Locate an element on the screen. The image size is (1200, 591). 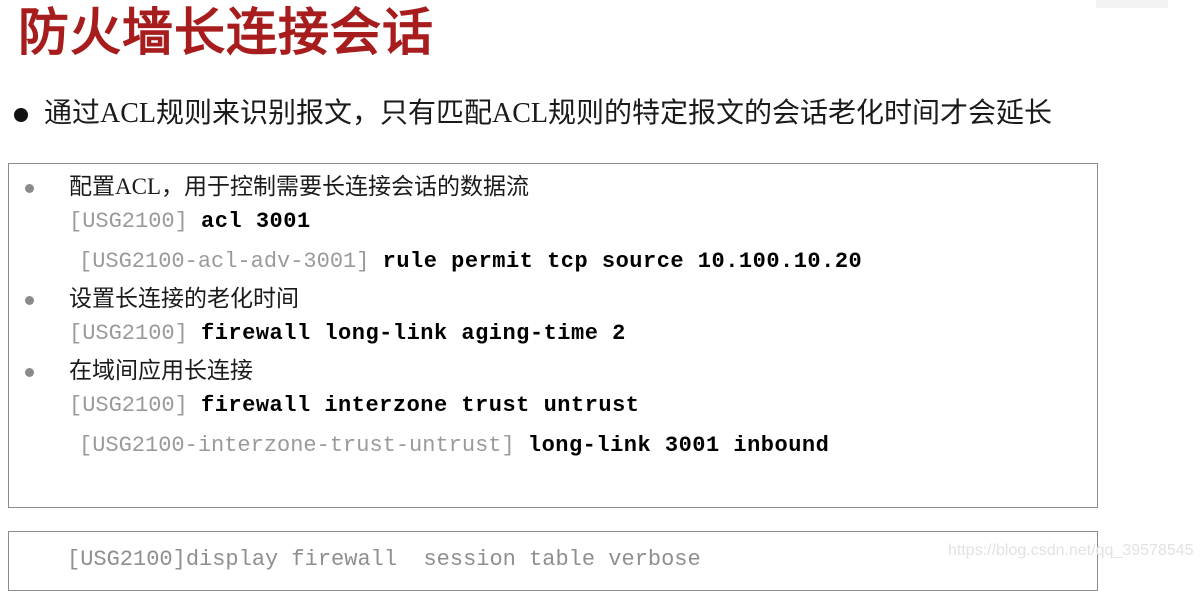
config-step-heading: 设置长连接的老化时间 is located at coordinates (184, 298).